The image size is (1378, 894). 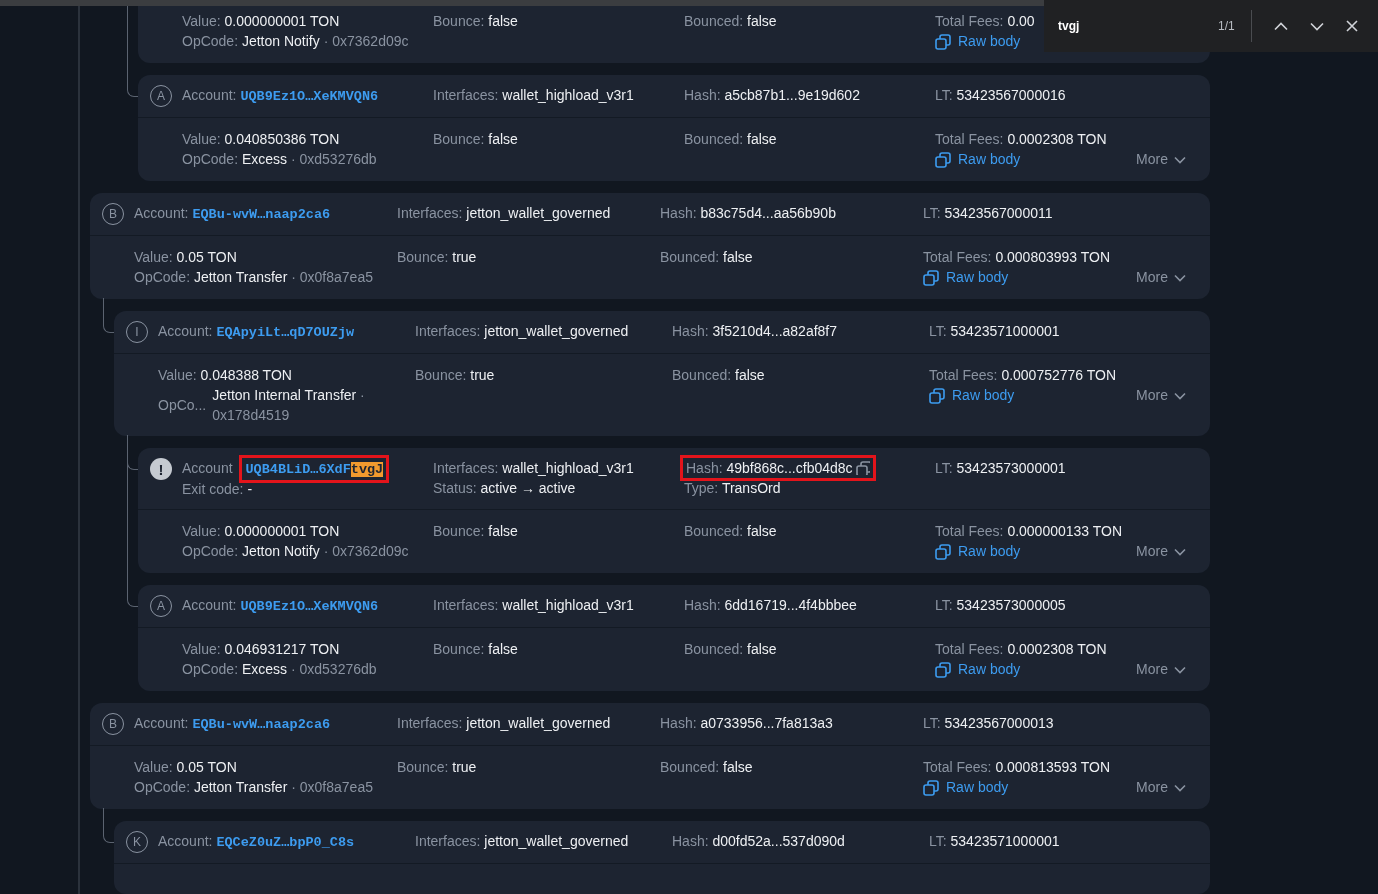 I want to click on field-value: 0.00, so click(x=1021, y=21).